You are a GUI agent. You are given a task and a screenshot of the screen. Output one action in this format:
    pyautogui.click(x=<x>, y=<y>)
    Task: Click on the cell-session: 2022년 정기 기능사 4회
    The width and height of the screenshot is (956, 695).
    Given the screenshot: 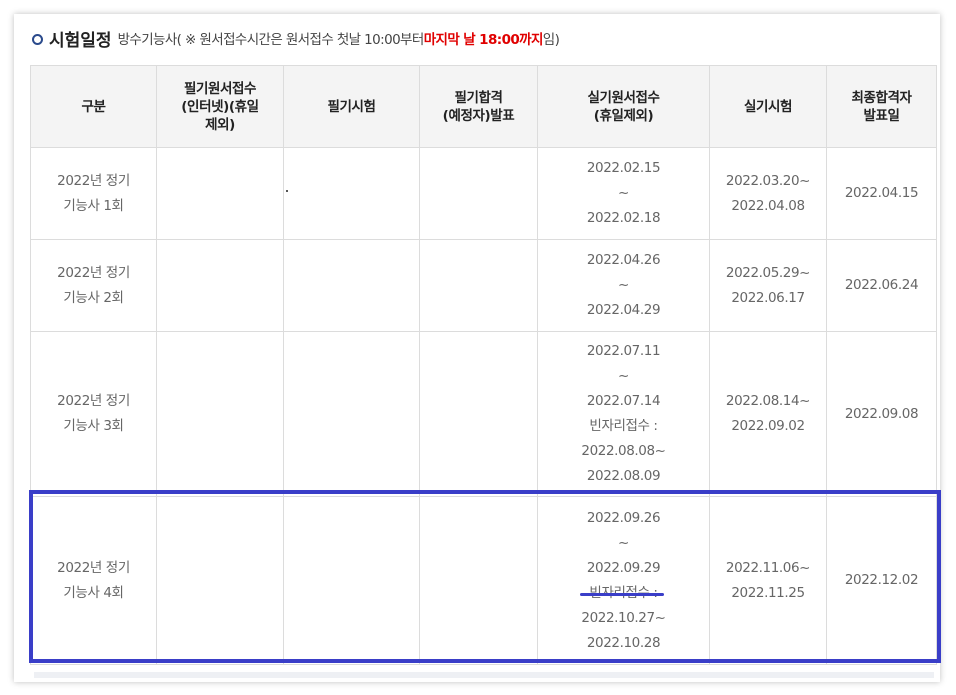 What is the action you would take?
    pyautogui.click(x=93, y=580)
    